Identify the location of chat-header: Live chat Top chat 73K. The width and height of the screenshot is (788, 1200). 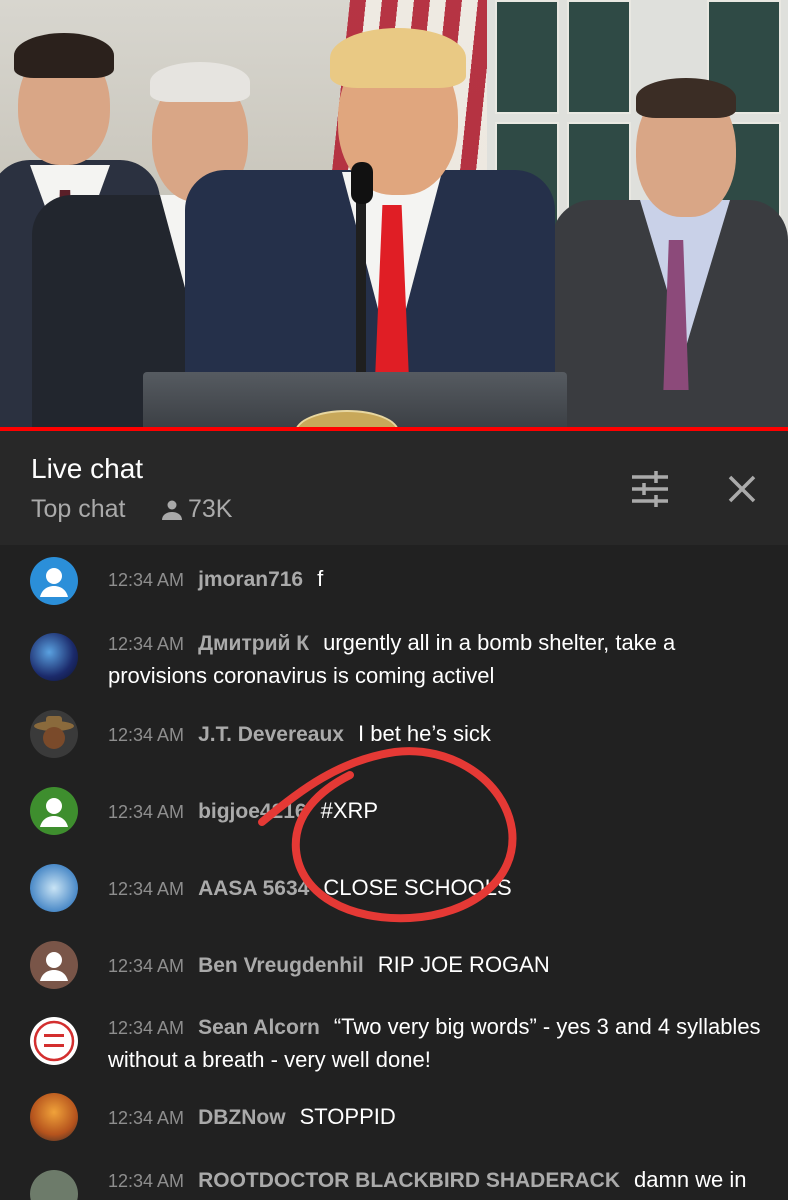
(394, 488).